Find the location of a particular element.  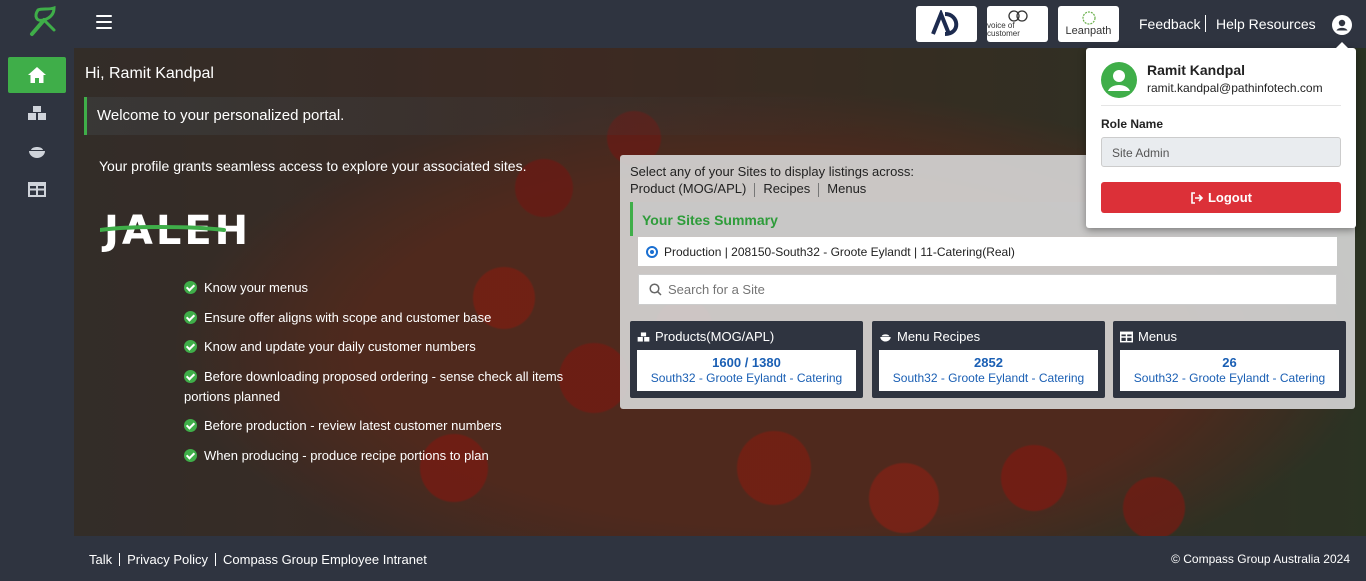

card-products-site: South32 - Groote Eylandt - Catering is located at coordinates (746, 378).